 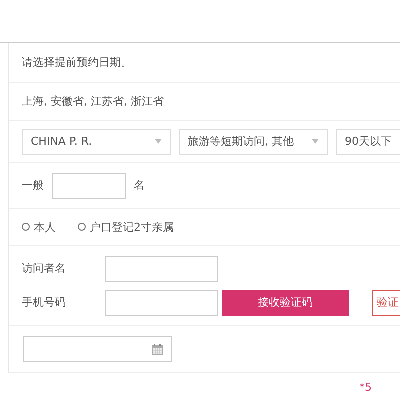 What do you see at coordinates (368, 141) in the screenshot?
I see `dropdown: 90天以下` at bounding box center [368, 141].